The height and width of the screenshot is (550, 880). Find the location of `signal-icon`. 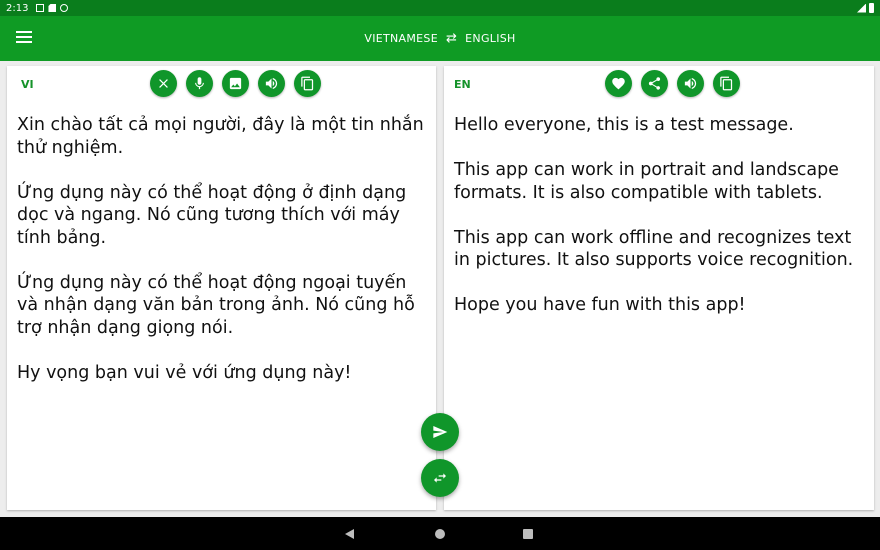

signal-icon is located at coordinates (861, 8).